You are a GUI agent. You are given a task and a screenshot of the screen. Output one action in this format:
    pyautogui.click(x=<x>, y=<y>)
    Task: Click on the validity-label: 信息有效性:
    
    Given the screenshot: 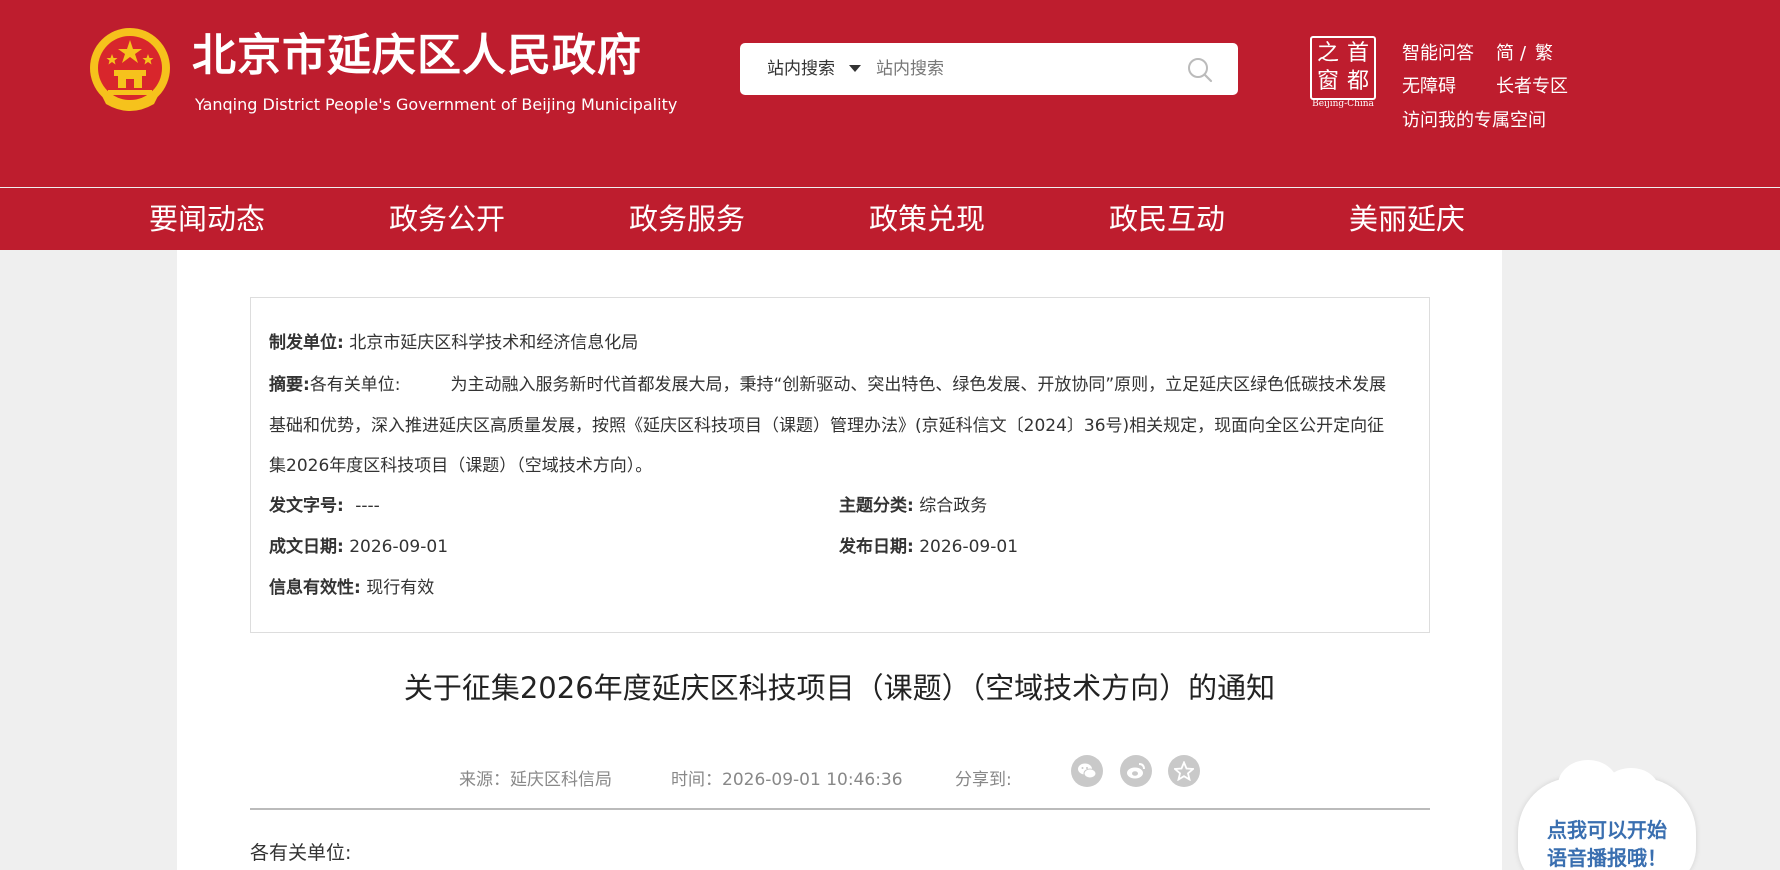 What is the action you would take?
    pyautogui.click(x=315, y=588)
    